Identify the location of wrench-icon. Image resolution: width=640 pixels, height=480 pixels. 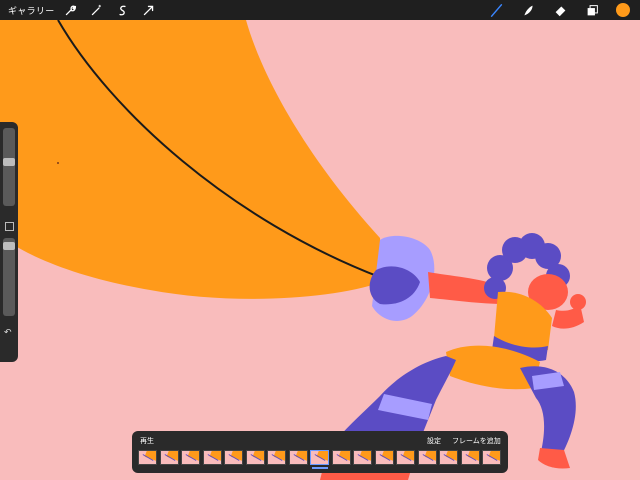
(71, 10).